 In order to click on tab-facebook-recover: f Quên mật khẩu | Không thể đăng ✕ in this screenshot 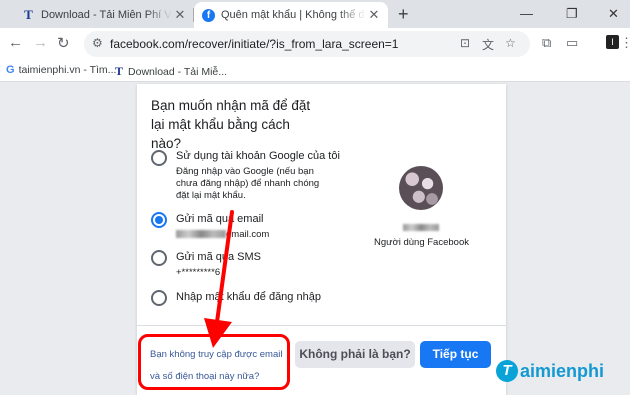, I will do `click(291, 15)`.